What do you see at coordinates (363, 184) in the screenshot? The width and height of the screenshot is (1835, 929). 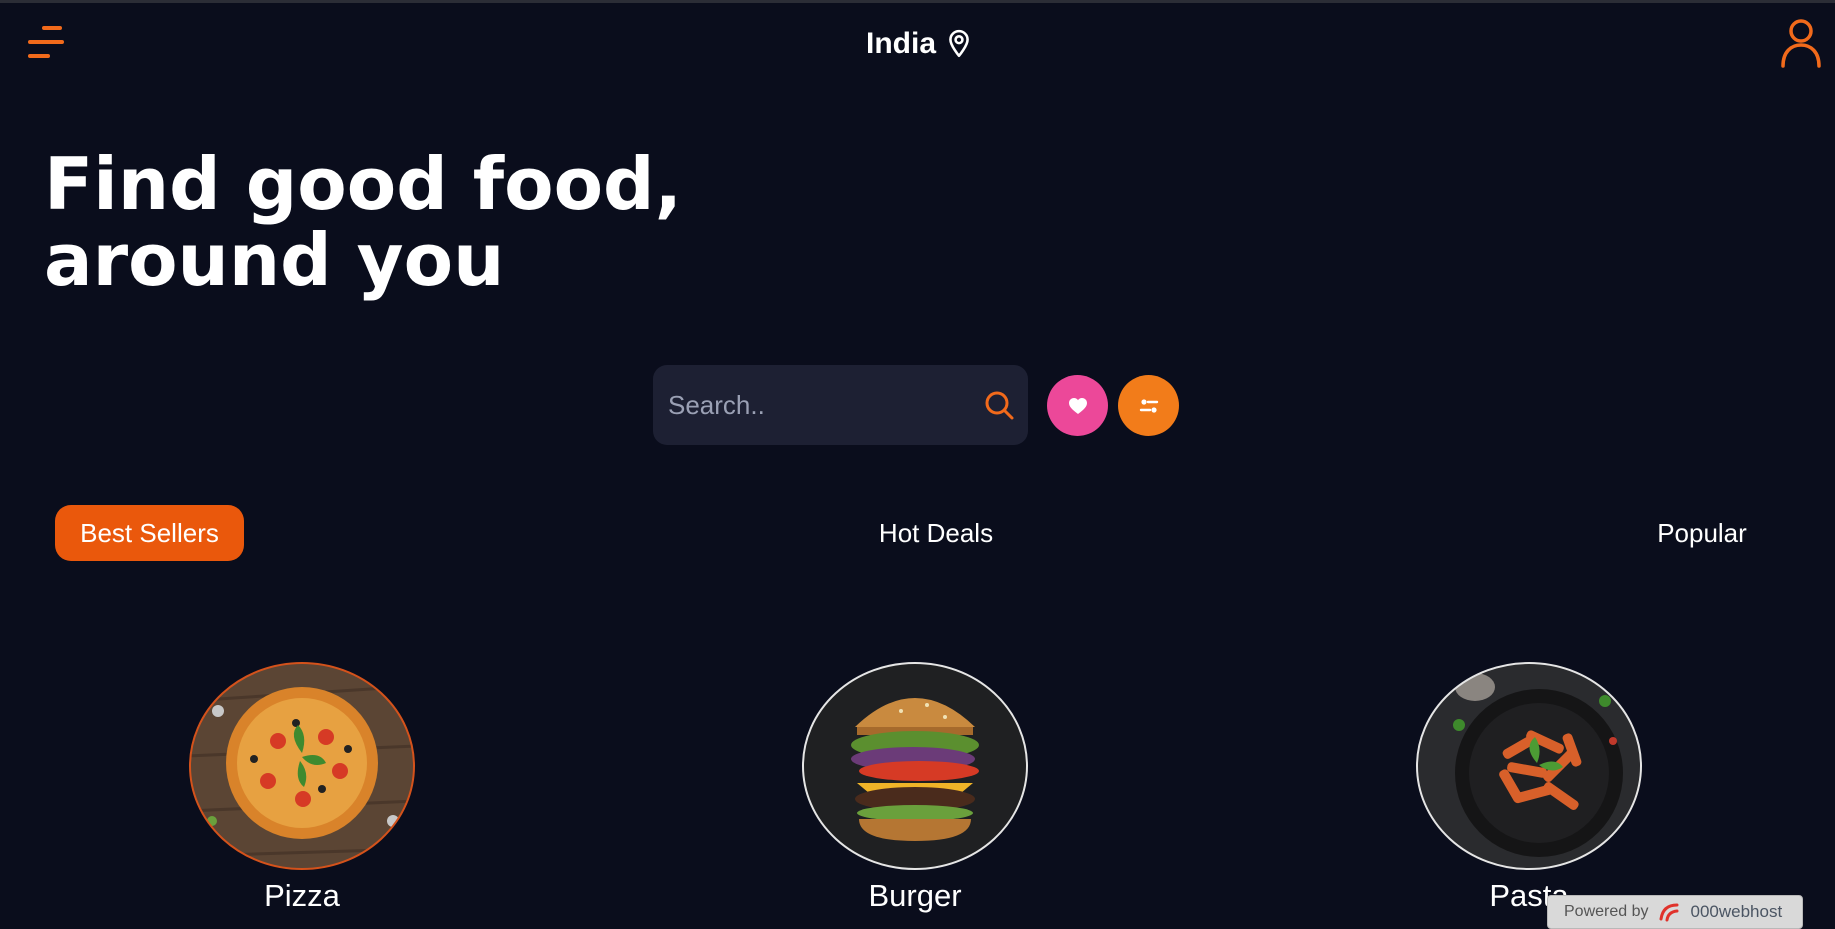 I see `hero-title-line-1: Find good food,` at bounding box center [363, 184].